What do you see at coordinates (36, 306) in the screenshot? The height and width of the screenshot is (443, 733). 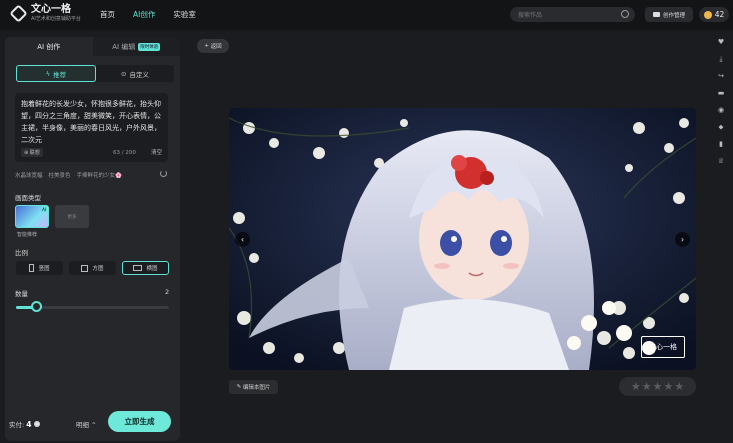 I see `count-slider-handle` at bounding box center [36, 306].